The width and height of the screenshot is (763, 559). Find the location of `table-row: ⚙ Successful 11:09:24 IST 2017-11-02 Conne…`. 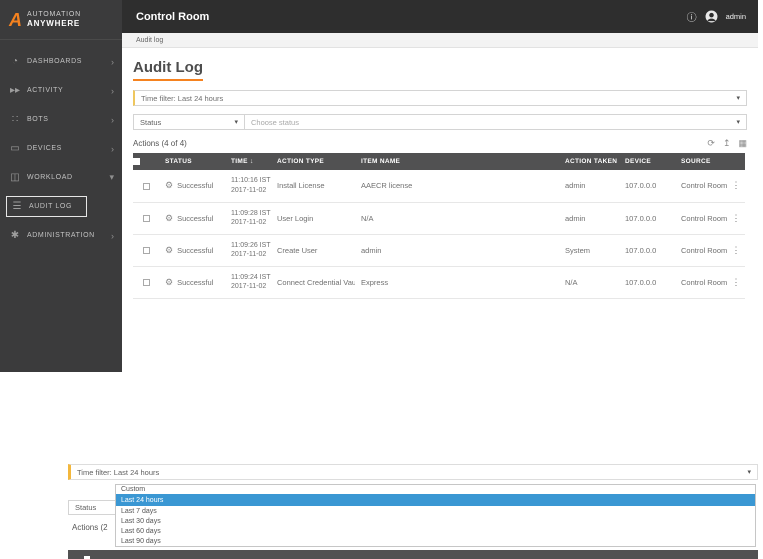

table-row: ⚙ Successful 11:09:24 IST 2017-11-02 Conne… is located at coordinates (439, 282).